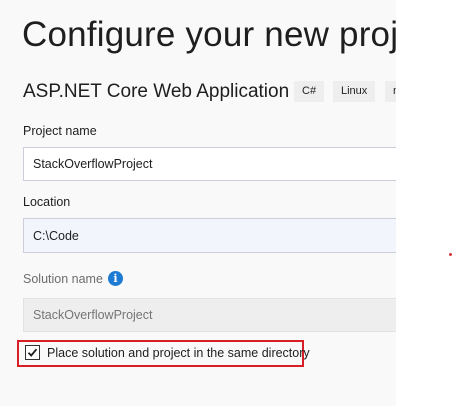 This screenshot has width=454, height=406. I want to click on page-title: Configure your new project, so click(209, 34).